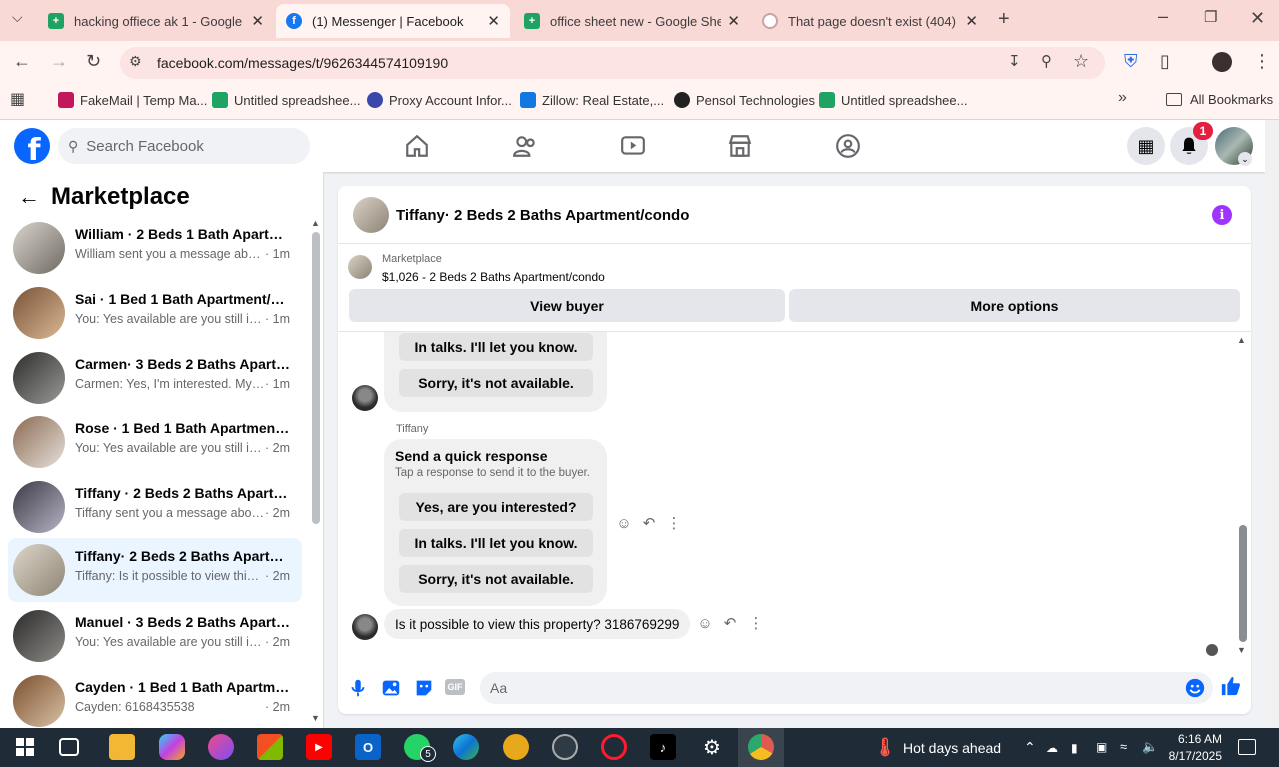 Image resolution: width=1279 pixels, height=767 pixels. I want to click on chat-title: Tiffany· 2 Beds 2 Baths Apartment/condo, so click(542, 215).